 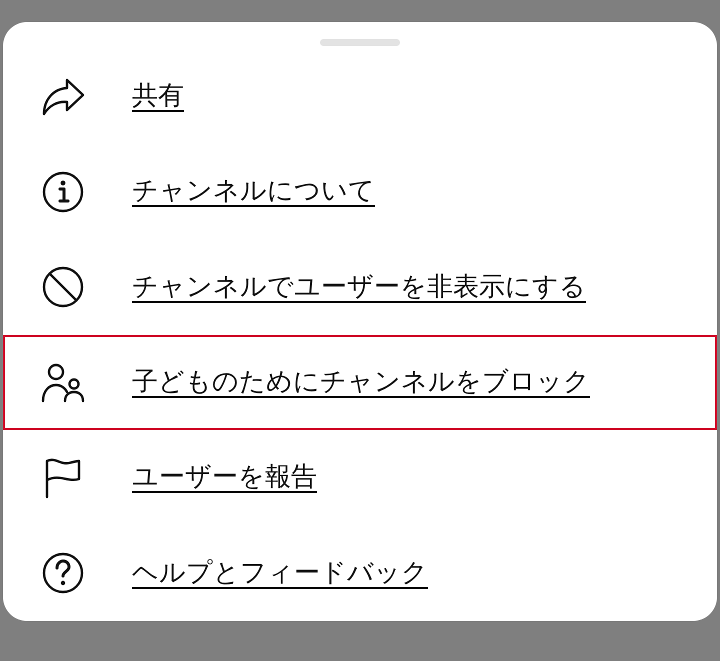 I want to click on drag-handle, so click(x=360, y=42).